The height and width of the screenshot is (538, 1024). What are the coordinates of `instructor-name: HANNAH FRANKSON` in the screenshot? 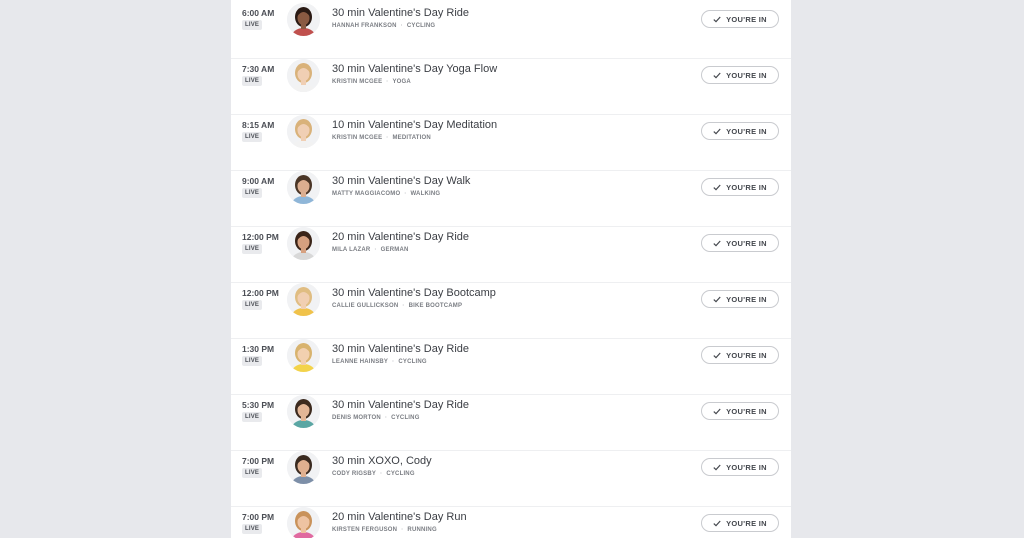 It's located at (364, 26).